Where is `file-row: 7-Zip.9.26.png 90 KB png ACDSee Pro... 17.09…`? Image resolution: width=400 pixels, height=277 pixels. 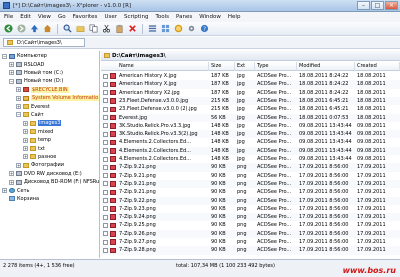 file-row: 7-Zip.9.26.png 90 KB png ACDSee Pro... 17.09… is located at coordinates (250, 233).